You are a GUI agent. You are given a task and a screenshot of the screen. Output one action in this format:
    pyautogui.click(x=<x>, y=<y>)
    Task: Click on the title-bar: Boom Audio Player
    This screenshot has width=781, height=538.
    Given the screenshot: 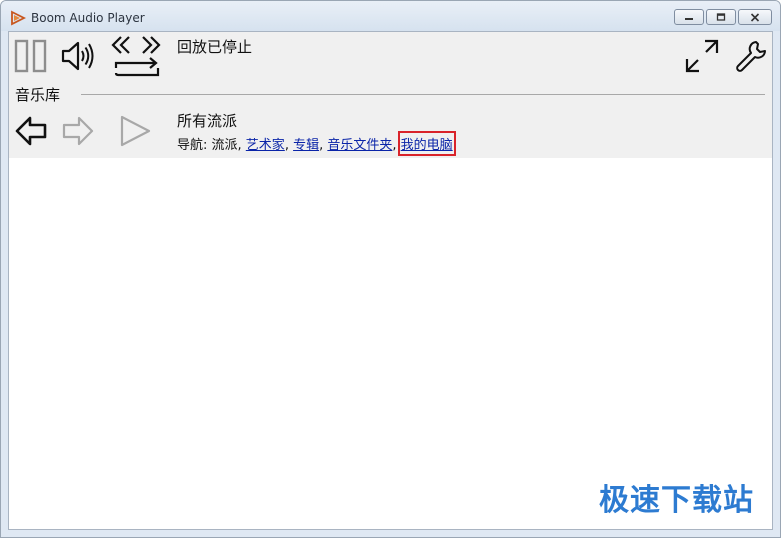 What is the action you would take?
    pyautogui.click(x=390, y=16)
    